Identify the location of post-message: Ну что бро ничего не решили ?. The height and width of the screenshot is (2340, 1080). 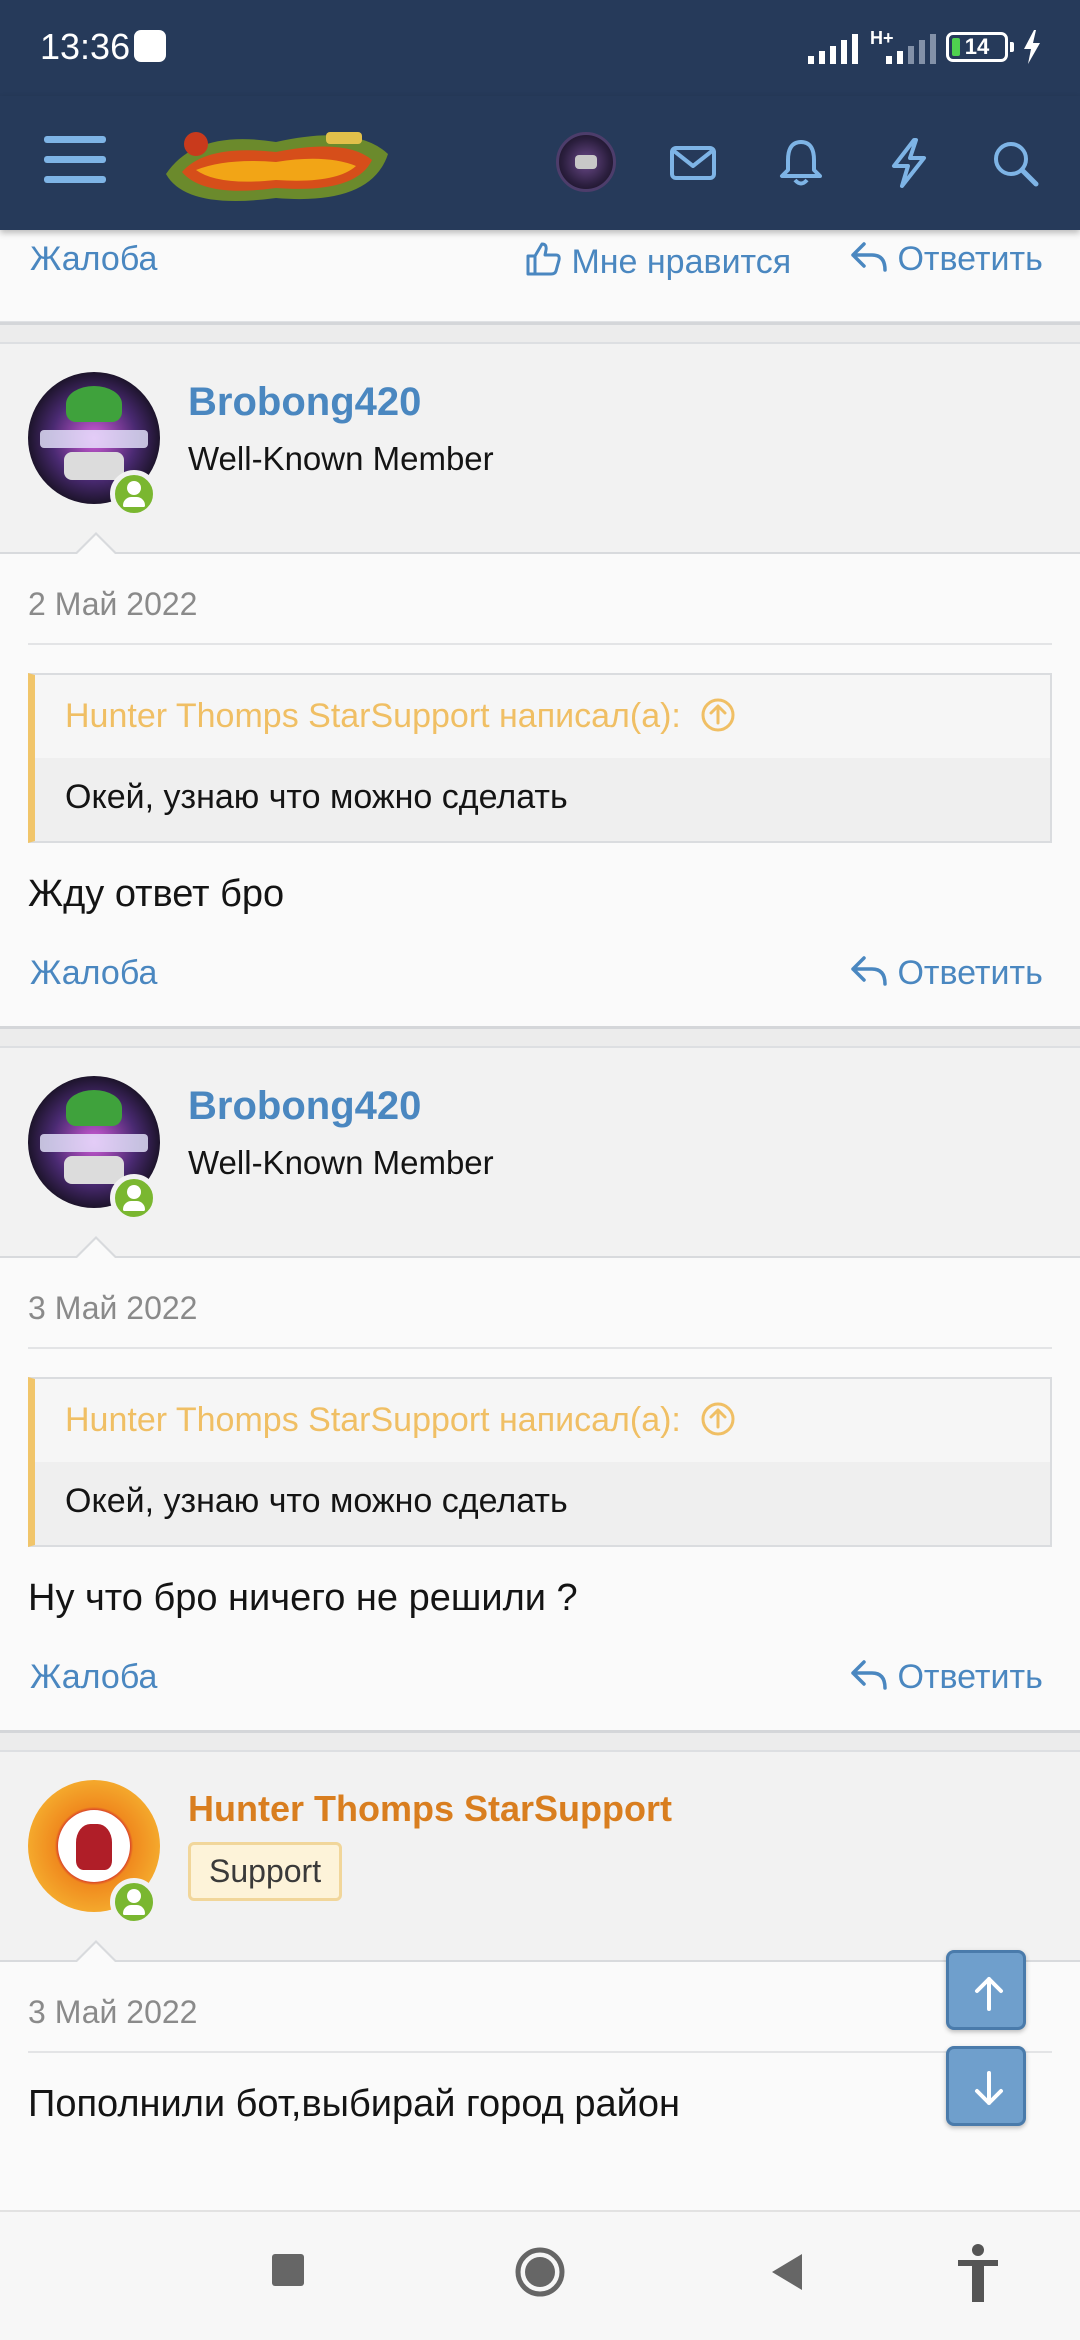
(303, 1598).